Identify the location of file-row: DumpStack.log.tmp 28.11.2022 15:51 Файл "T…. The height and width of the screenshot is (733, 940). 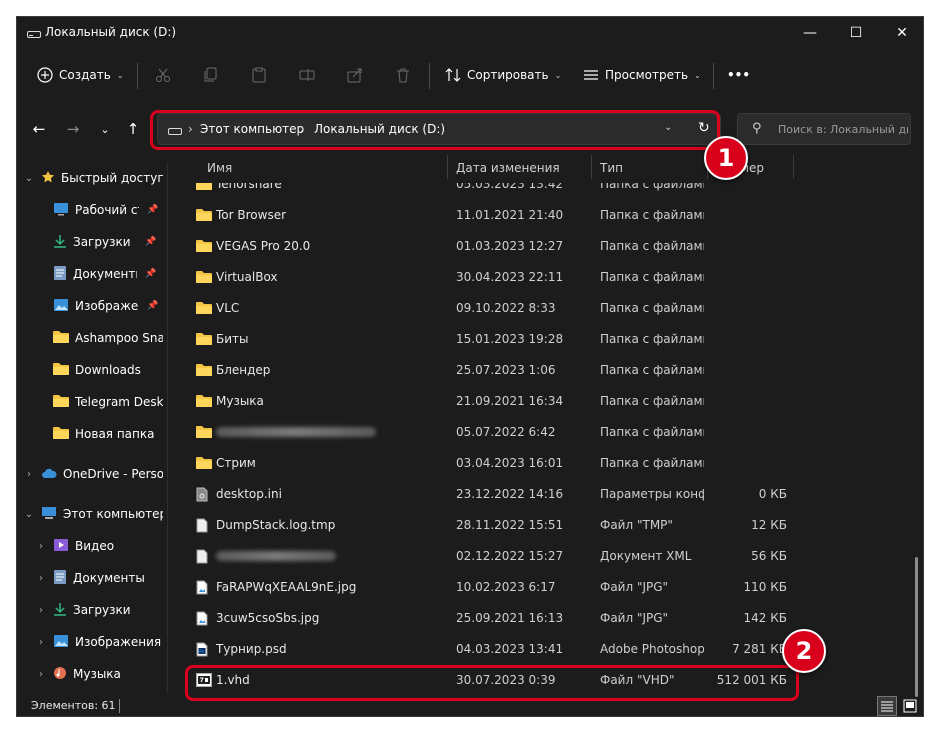
(542, 525).